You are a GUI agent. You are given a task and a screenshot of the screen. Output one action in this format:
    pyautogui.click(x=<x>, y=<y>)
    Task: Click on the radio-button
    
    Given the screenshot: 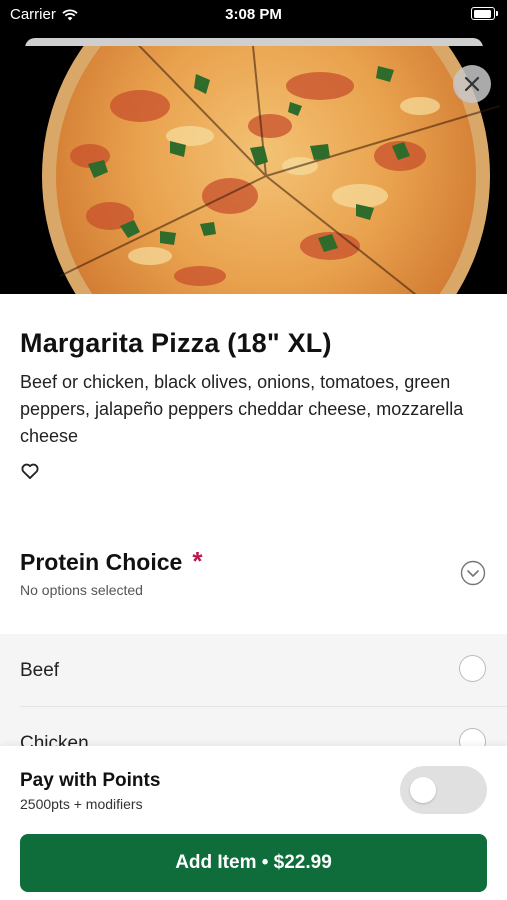 What is the action you would take?
    pyautogui.click(x=472, y=668)
    